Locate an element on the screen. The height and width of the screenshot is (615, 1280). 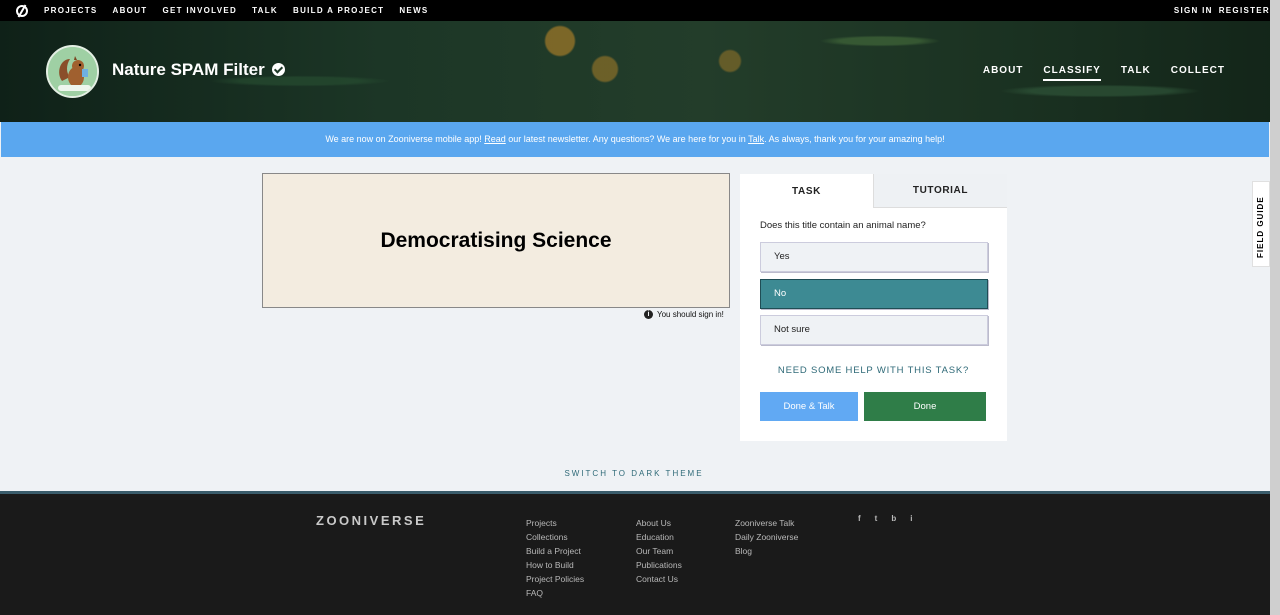
done-button: Done is located at coordinates (925, 406).